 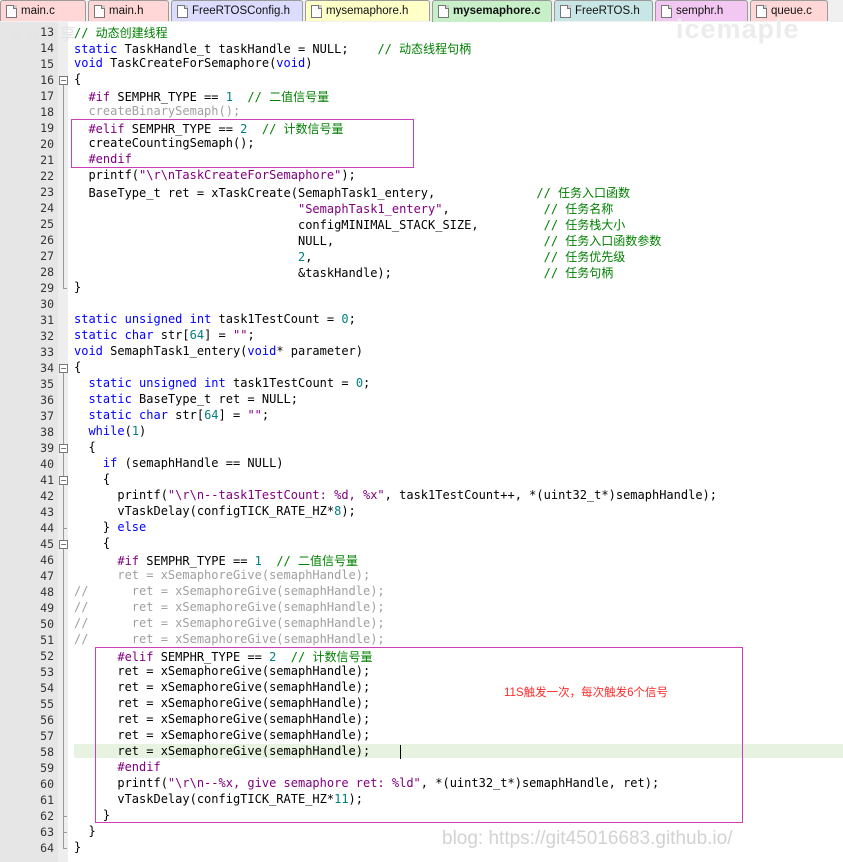 What do you see at coordinates (47, 112) in the screenshot?
I see `line-number: 18` at bounding box center [47, 112].